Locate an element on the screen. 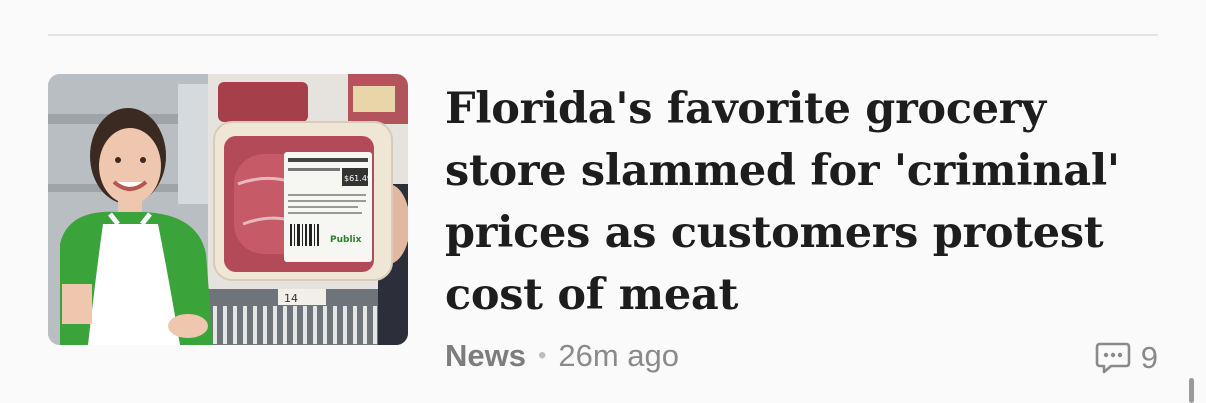 This screenshot has height=403, width=1206. comments-button: 9 is located at coordinates (1126, 358).